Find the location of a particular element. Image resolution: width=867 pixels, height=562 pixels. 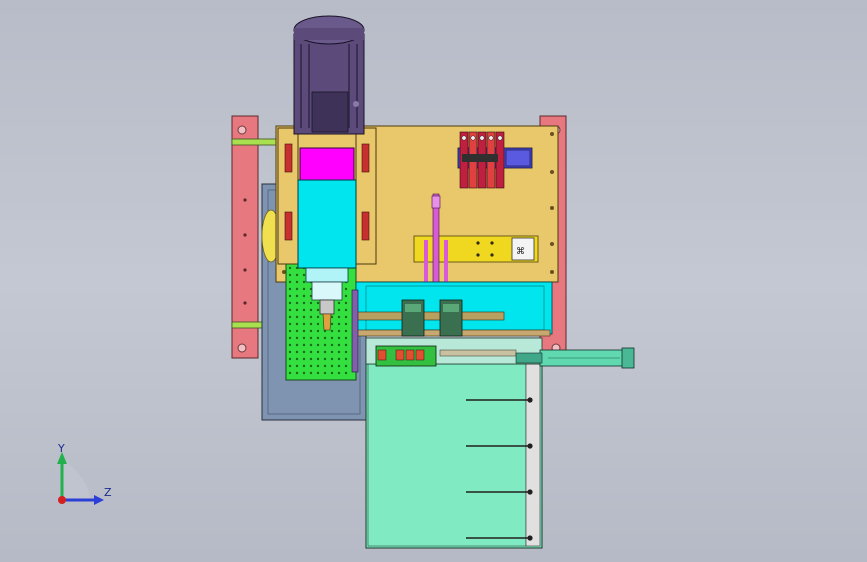

gripper-right is located at coordinates (451, 318).